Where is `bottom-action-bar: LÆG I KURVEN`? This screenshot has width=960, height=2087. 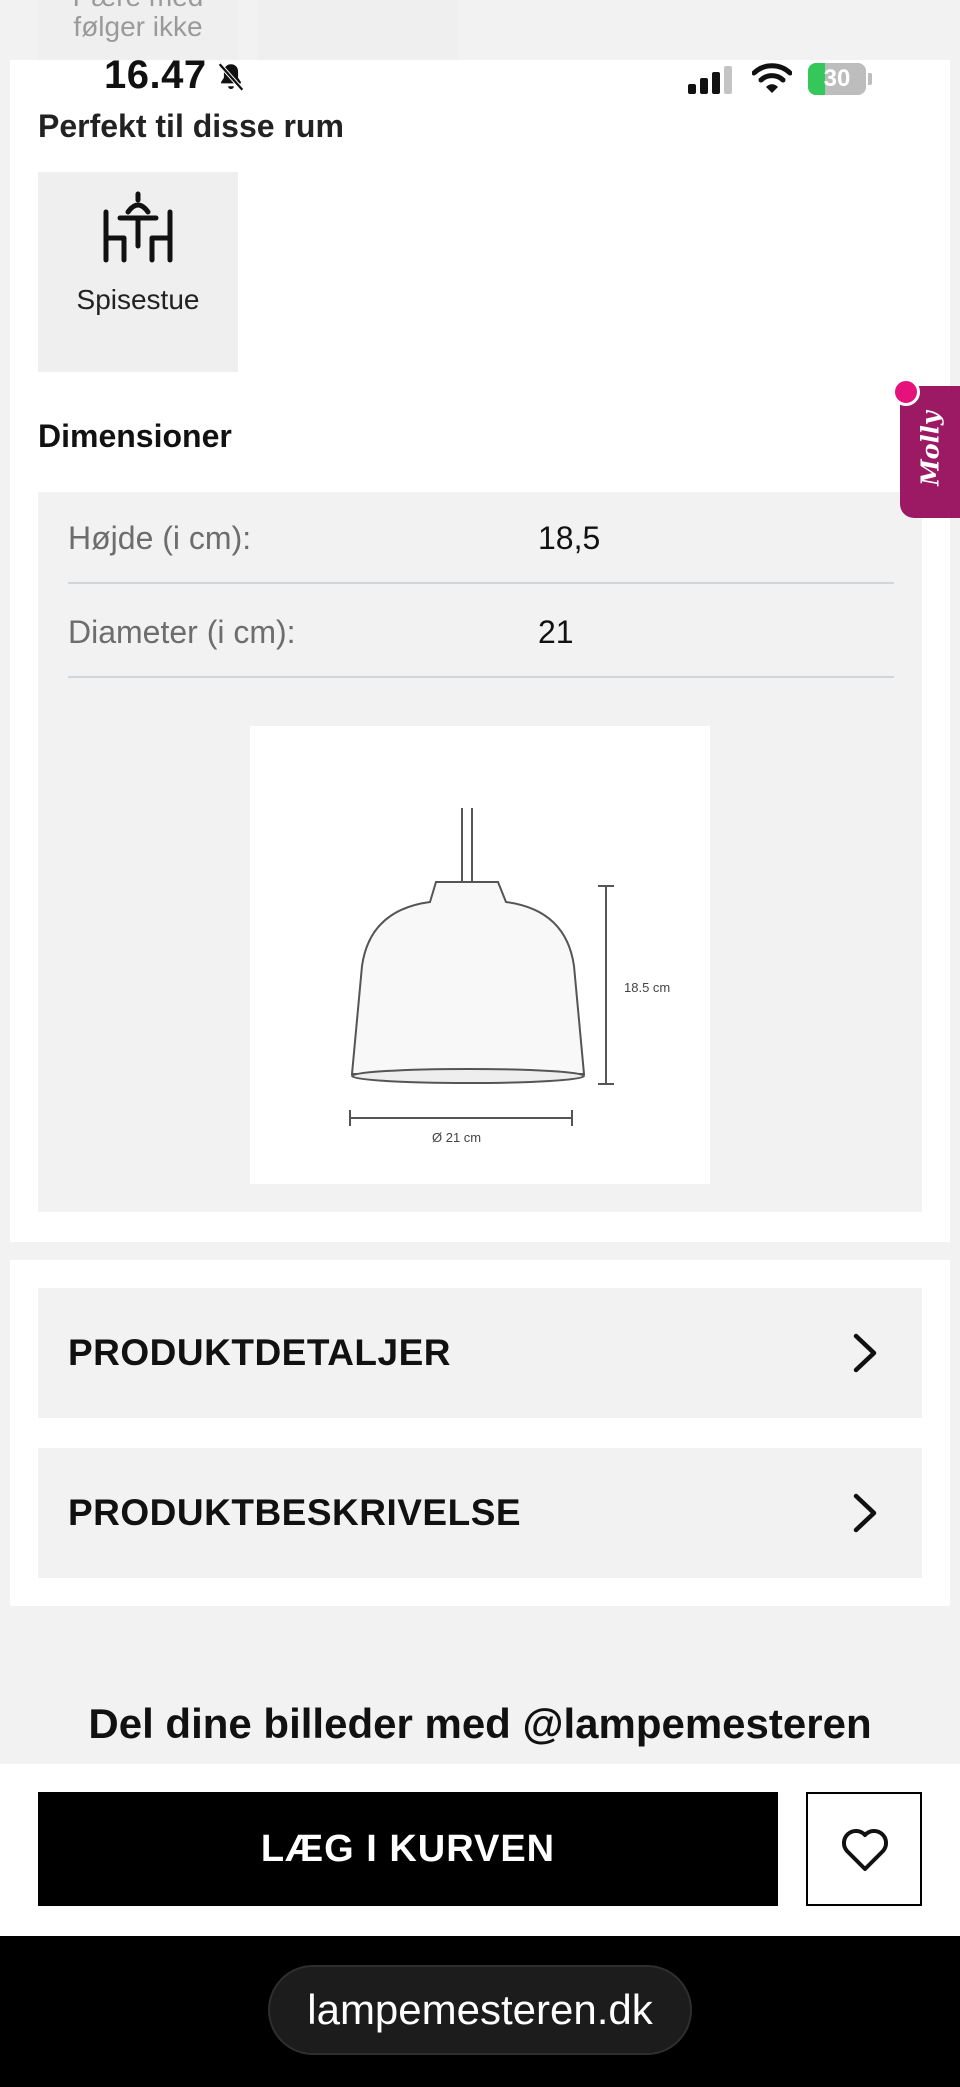 bottom-action-bar: LÆG I KURVEN is located at coordinates (480, 1850).